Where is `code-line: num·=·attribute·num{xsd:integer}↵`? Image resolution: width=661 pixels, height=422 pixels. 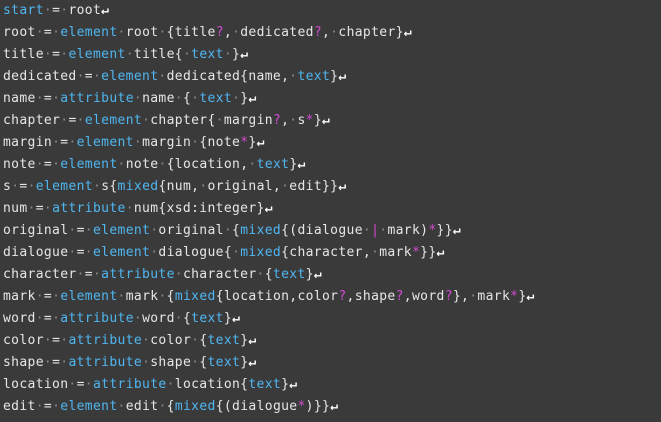 code-line: num·=·attribute·num{xsd:integer}↵ is located at coordinates (330, 209).